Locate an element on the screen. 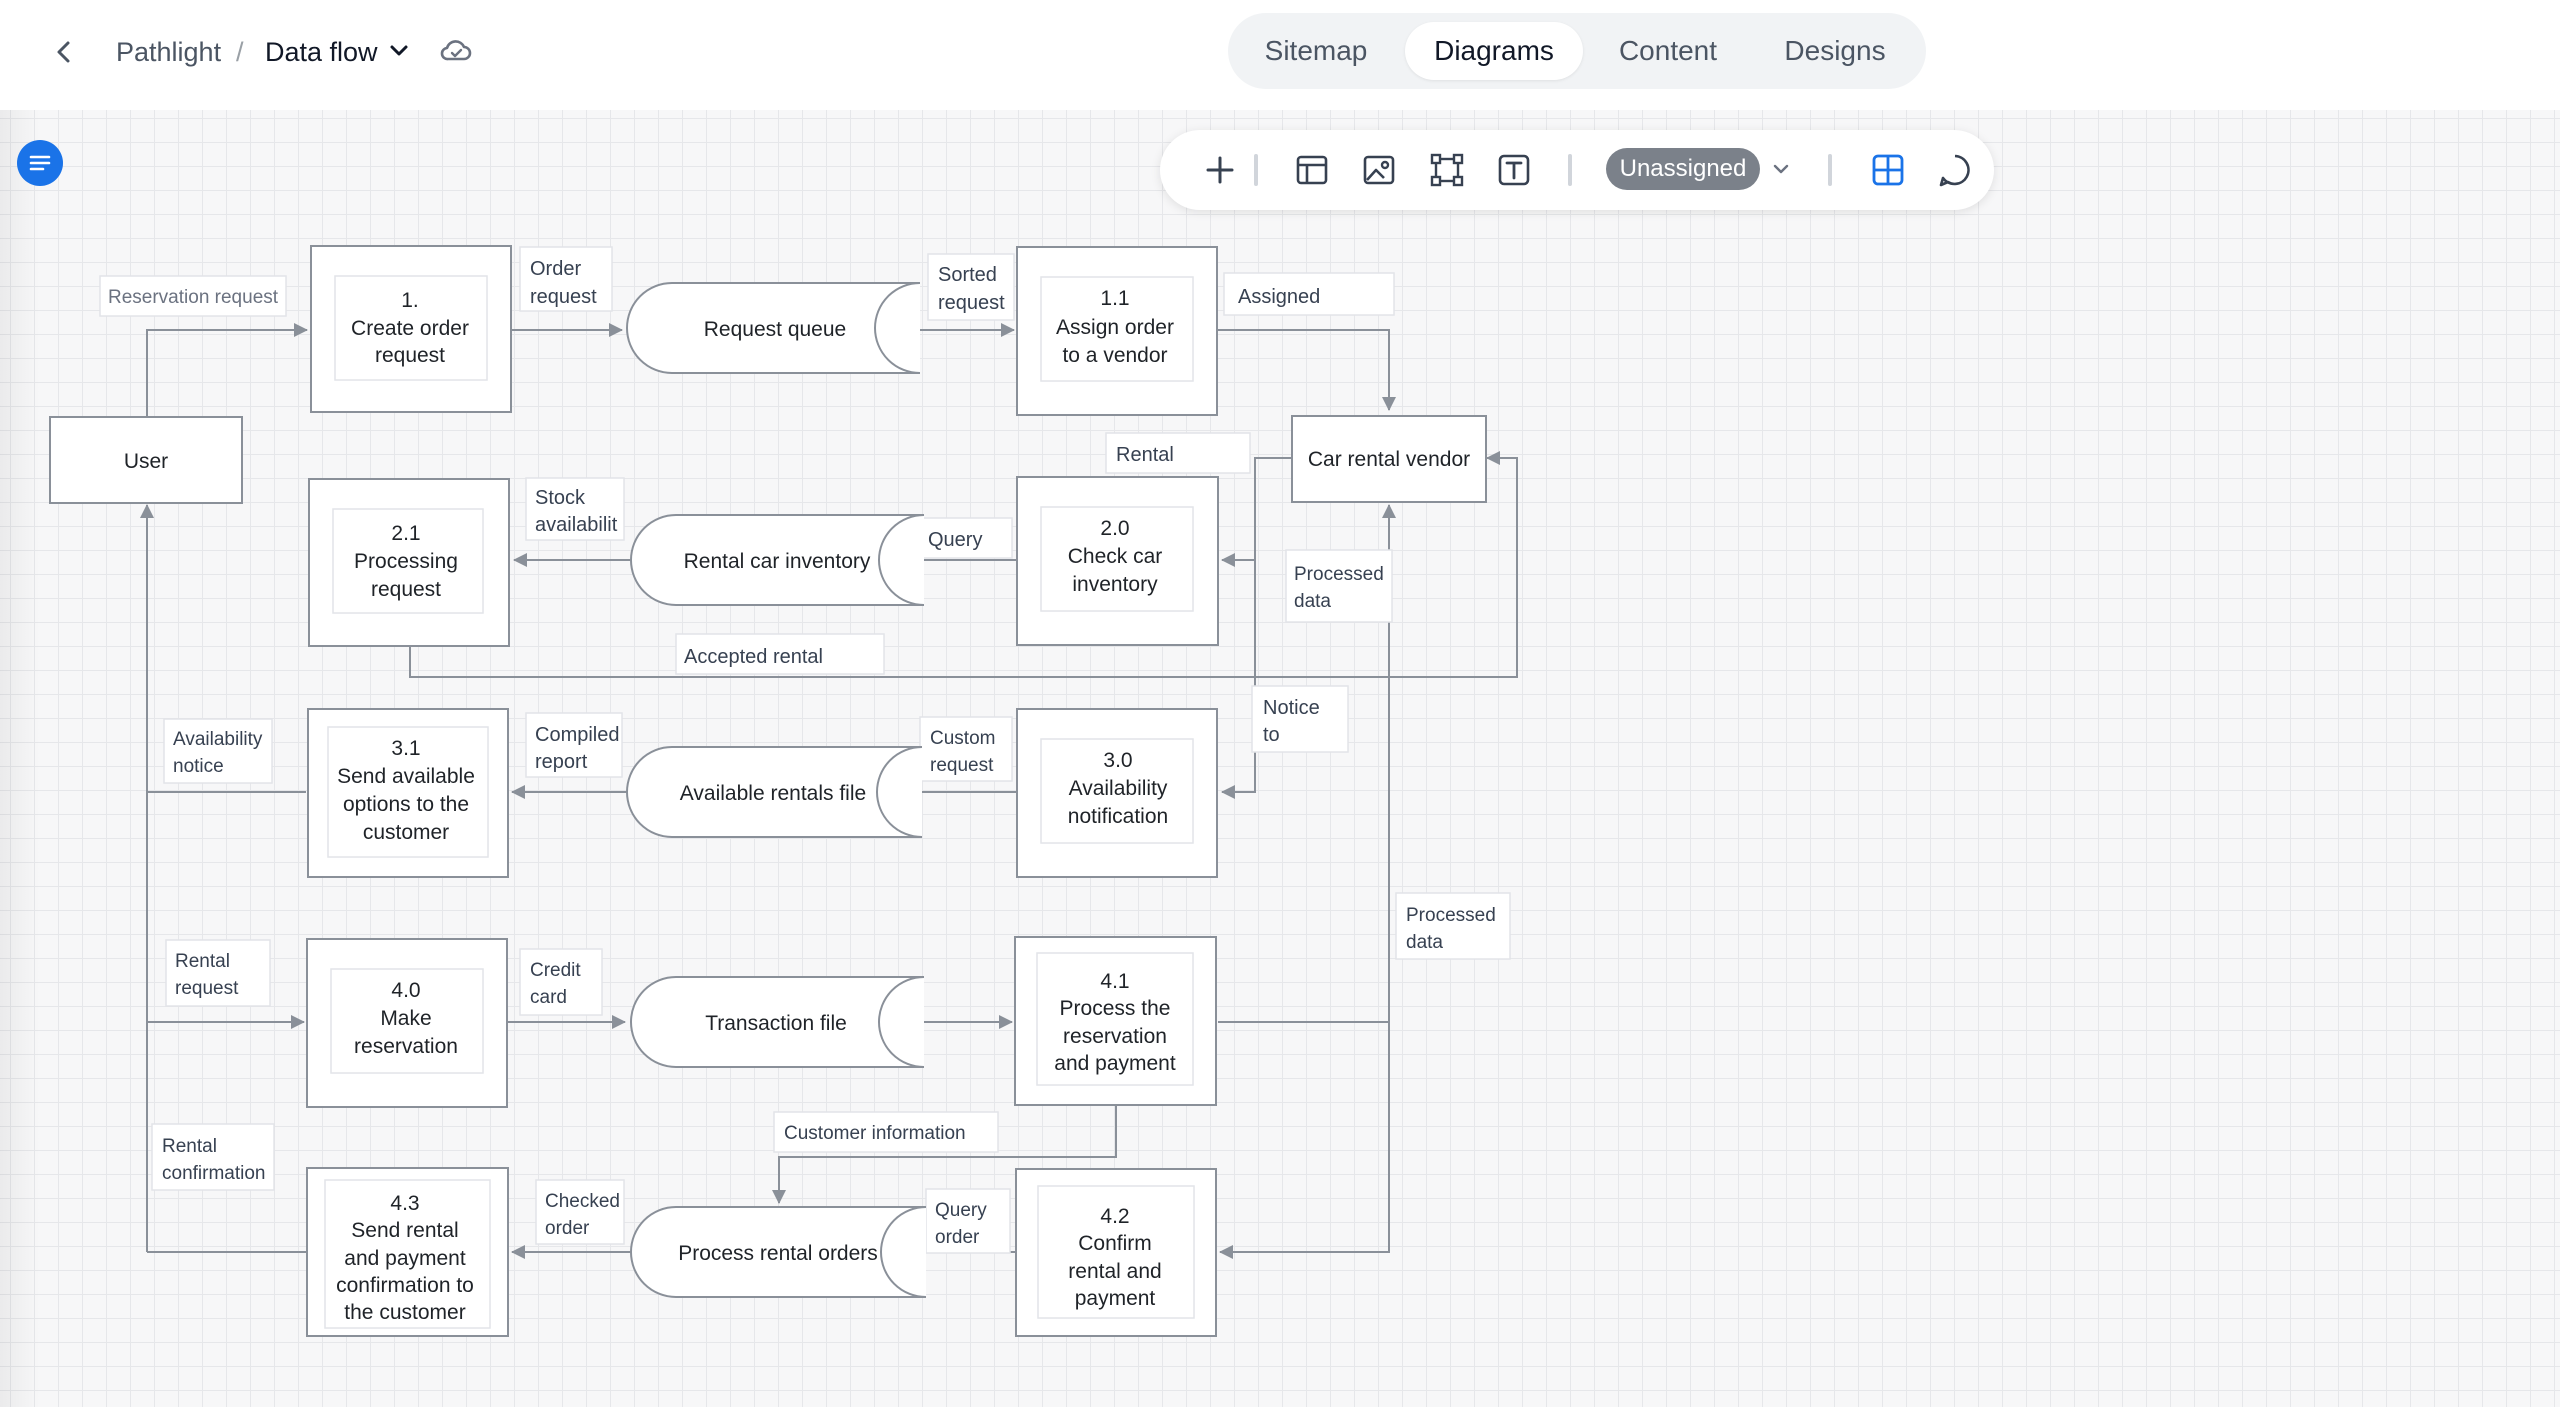  image-icon is located at coordinates (1379, 170).